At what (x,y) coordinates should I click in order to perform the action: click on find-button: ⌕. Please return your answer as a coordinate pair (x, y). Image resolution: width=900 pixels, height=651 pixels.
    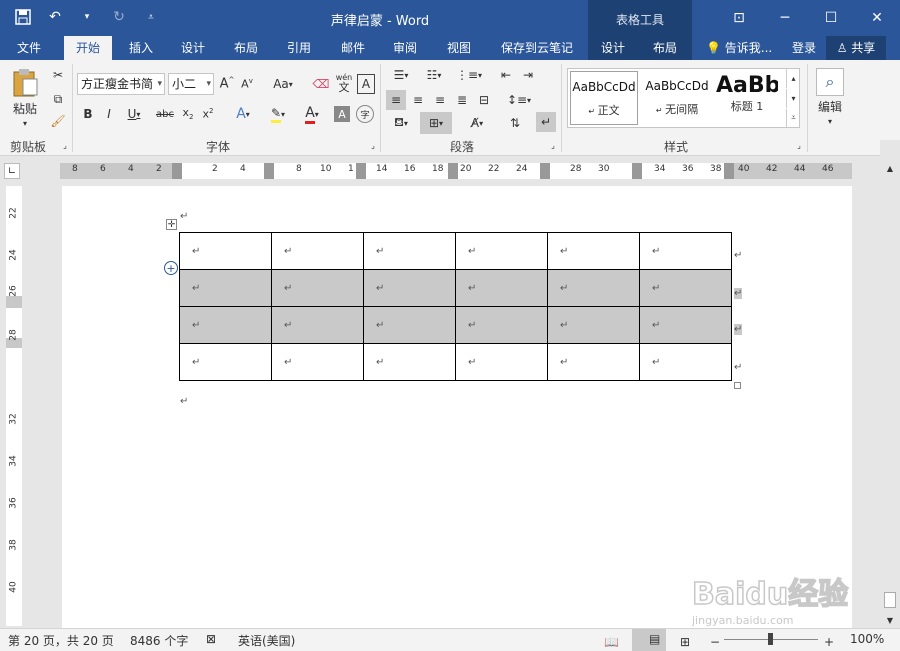
    Looking at the image, I should click on (830, 82).